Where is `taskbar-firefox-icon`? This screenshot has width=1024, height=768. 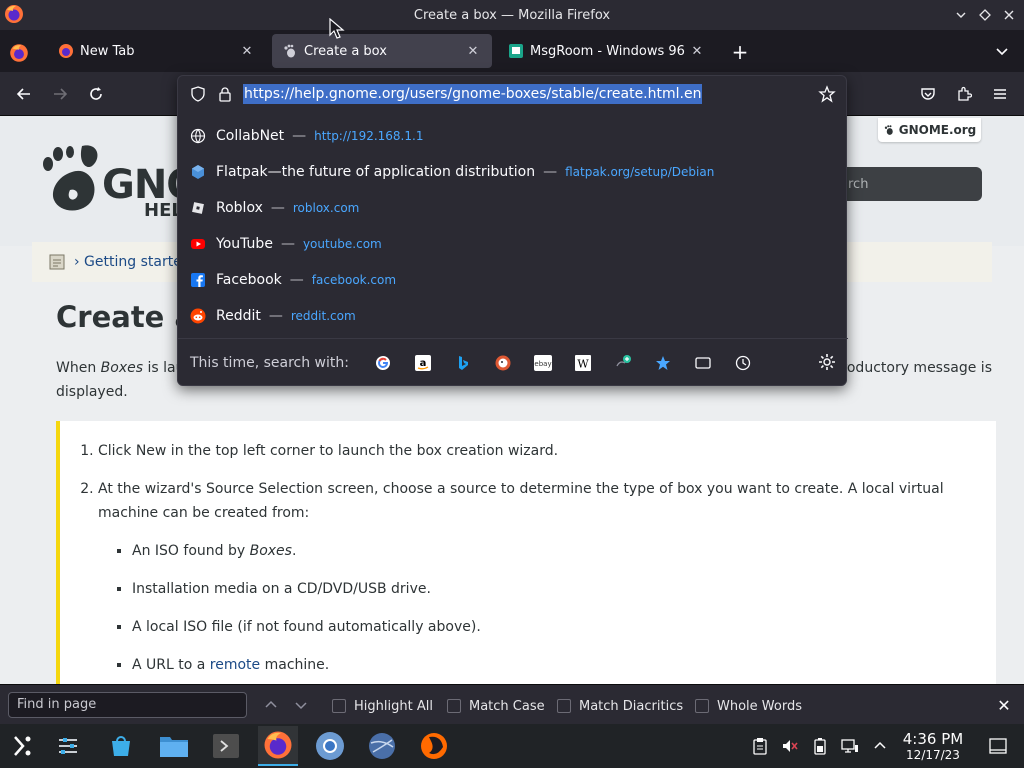
taskbar-firefox-icon is located at coordinates (278, 746).